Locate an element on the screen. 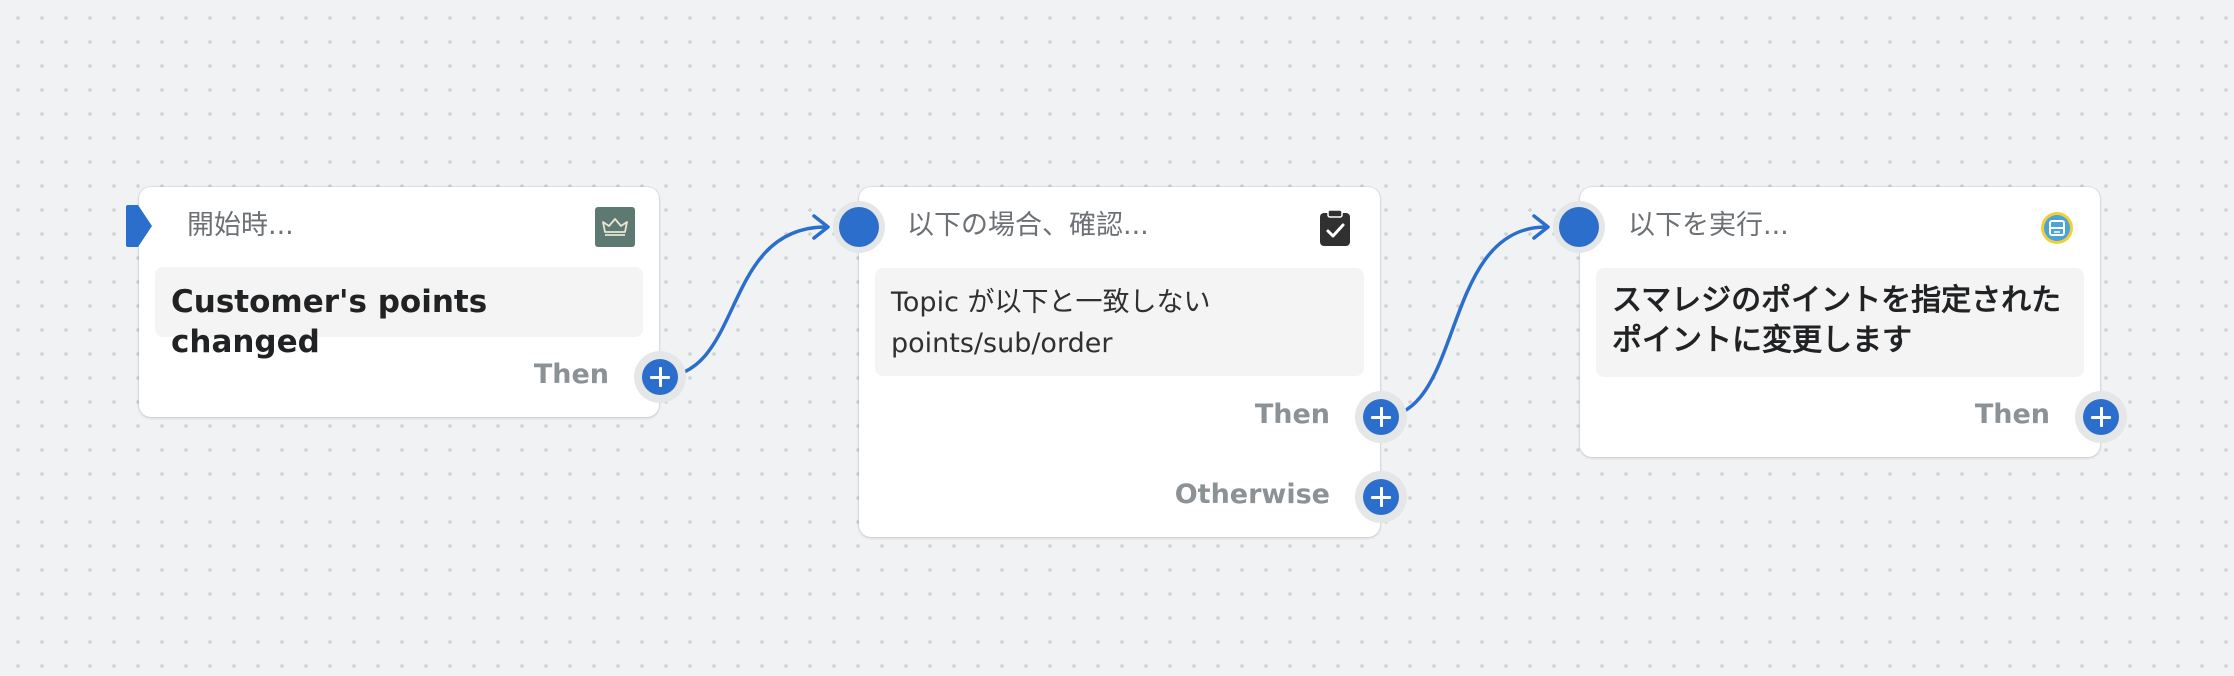  start-marker-icon is located at coordinates (139, 226).